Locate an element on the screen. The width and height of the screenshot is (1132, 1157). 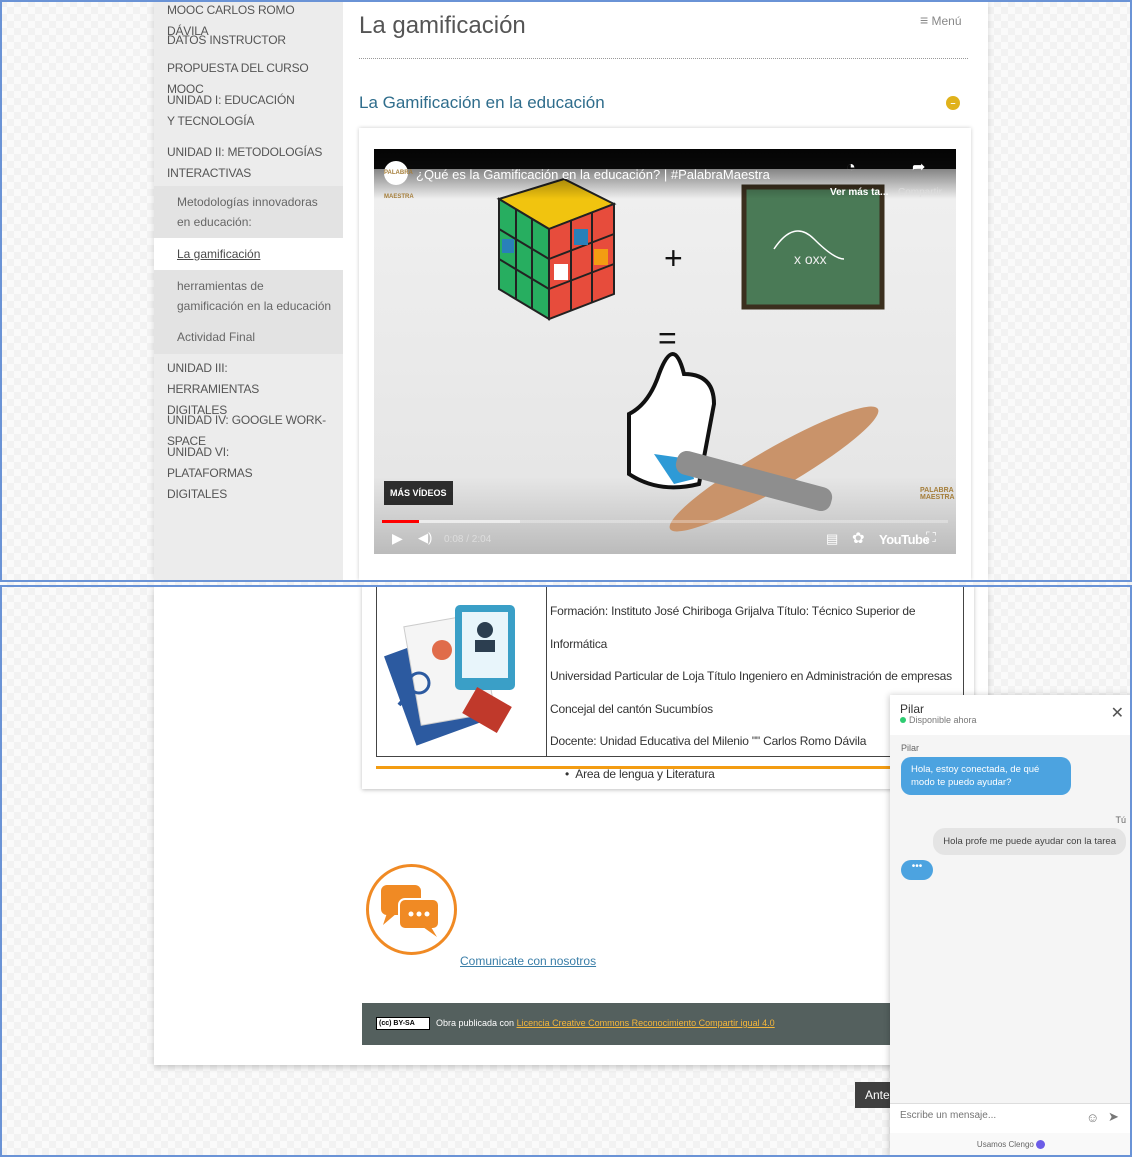
chat-bubbles-icon is located at coordinates (411, 909).